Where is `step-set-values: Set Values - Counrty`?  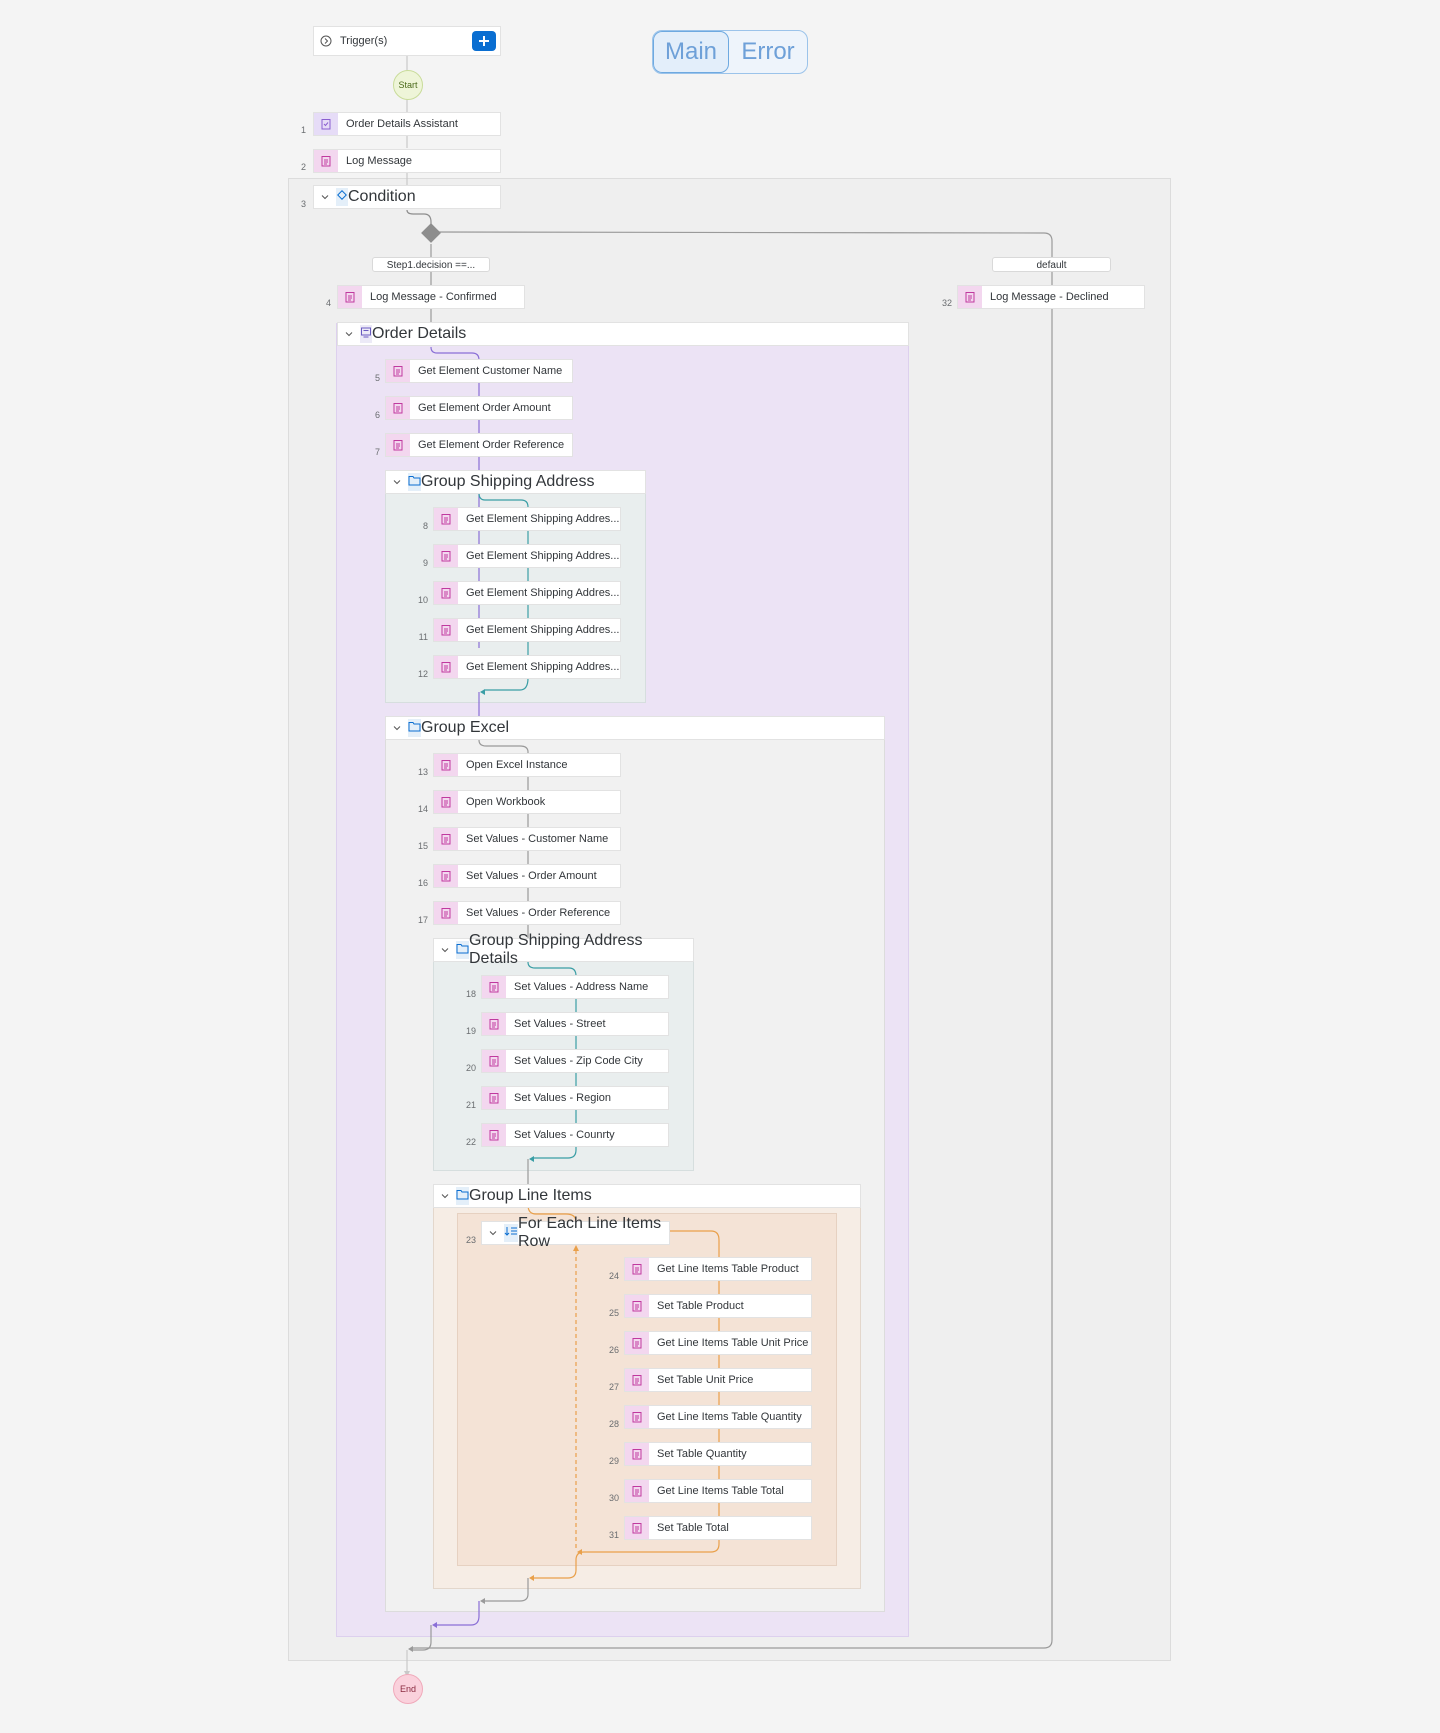
step-set-values: Set Values - Counrty is located at coordinates (575, 1135).